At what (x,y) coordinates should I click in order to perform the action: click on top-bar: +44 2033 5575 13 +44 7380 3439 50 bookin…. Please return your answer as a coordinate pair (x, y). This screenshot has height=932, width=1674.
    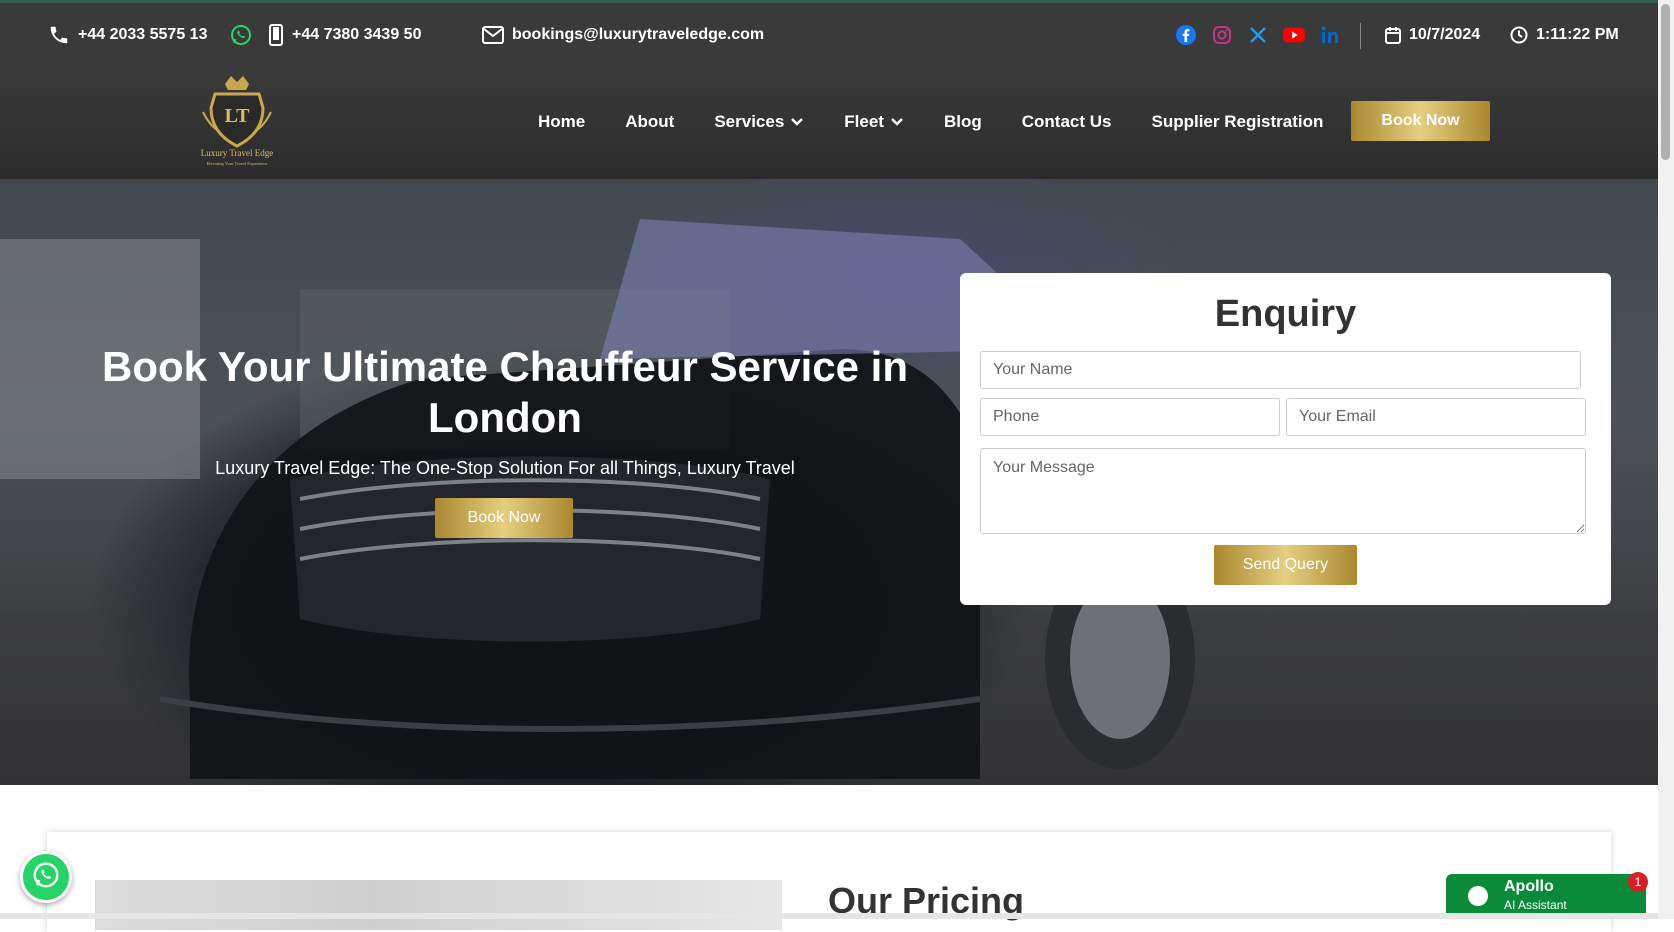
    Looking at the image, I should click on (829, 32).